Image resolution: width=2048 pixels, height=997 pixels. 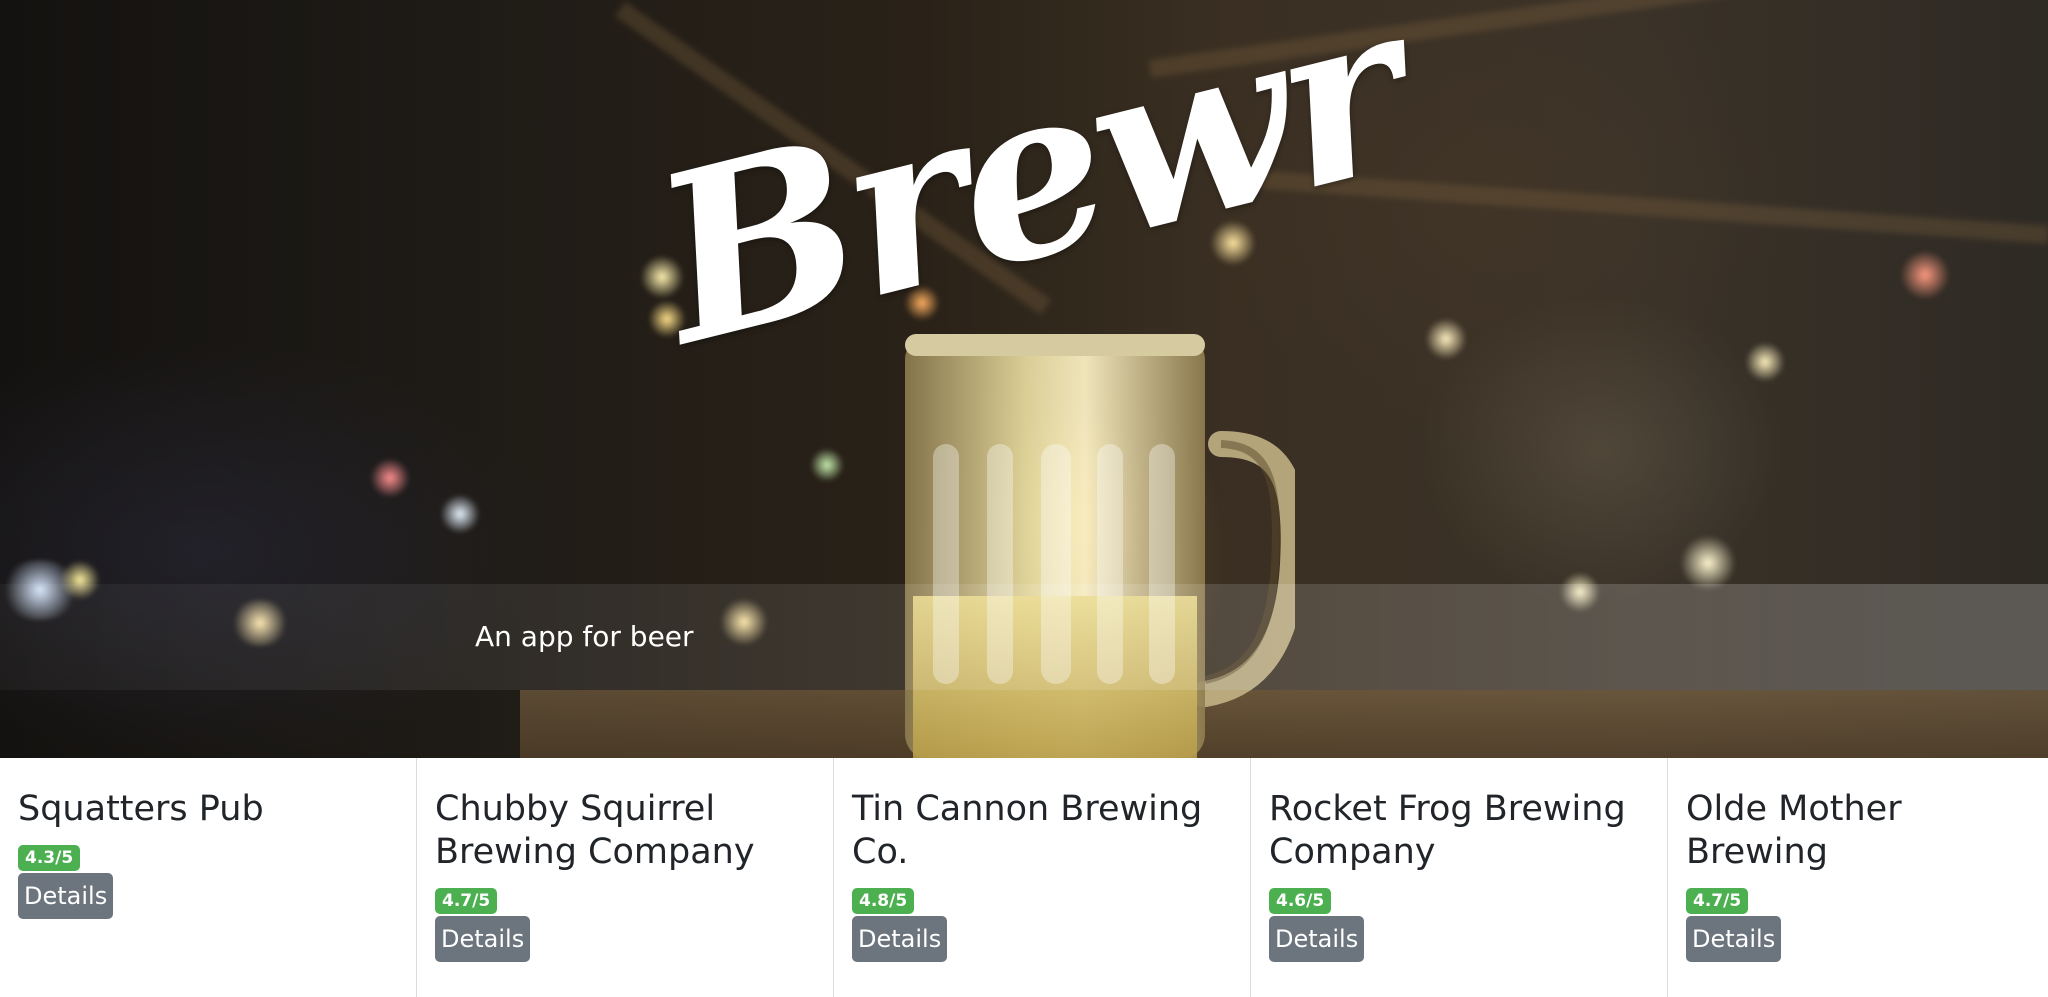 What do you see at coordinates (1858, 877) in the screenshot?
I see `brewery-card: Olde Mother Brewing 4.7/5 Details` at bounding box center [1858, 877].